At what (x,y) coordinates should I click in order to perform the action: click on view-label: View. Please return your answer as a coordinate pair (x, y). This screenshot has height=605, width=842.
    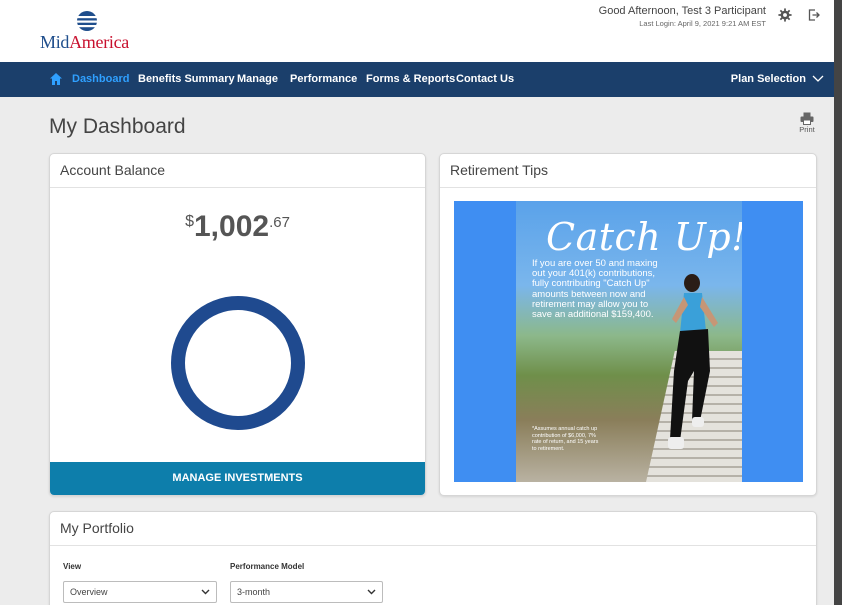
    Looking at the image, I should click on (72, 566).